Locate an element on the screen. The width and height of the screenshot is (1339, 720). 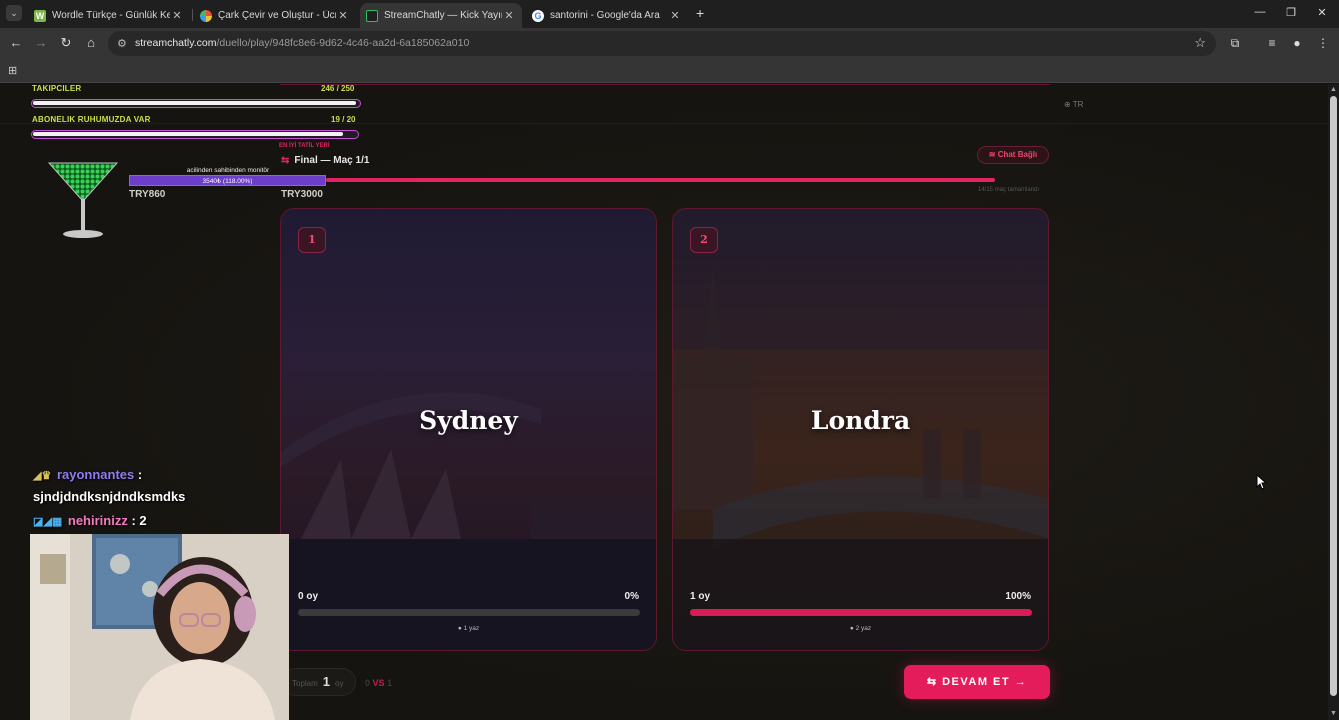
message-count-text: 1 yaz is located at coordinates (471, 628).